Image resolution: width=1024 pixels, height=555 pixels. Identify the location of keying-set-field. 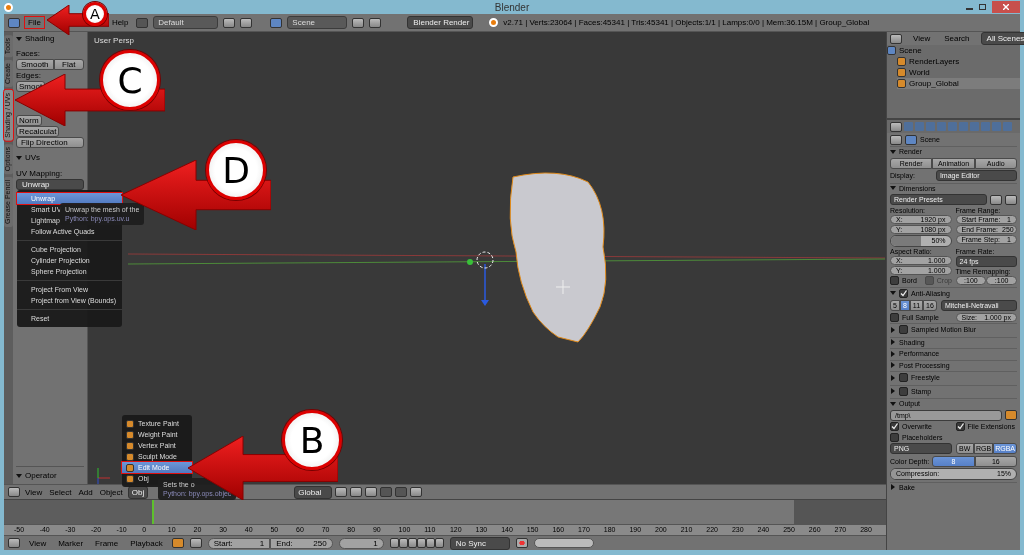
(563, 543).